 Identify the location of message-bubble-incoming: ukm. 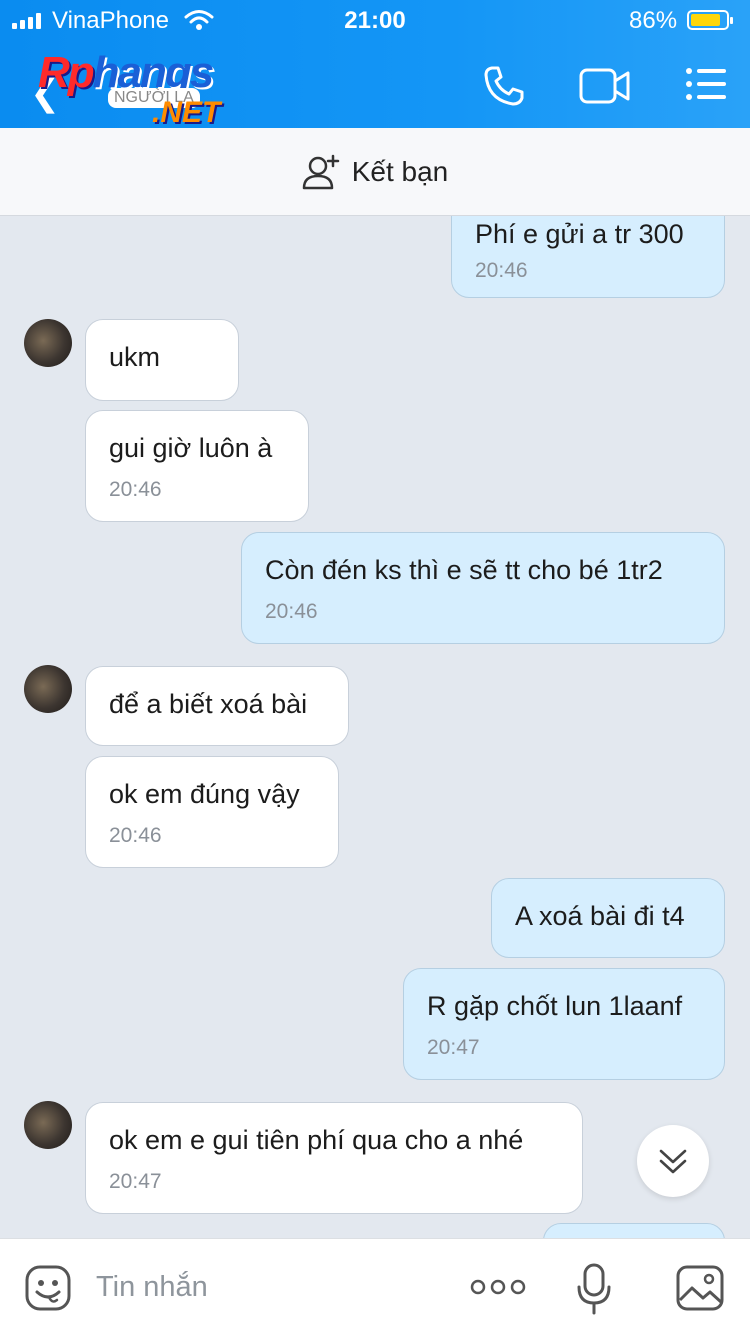
(162, 360).